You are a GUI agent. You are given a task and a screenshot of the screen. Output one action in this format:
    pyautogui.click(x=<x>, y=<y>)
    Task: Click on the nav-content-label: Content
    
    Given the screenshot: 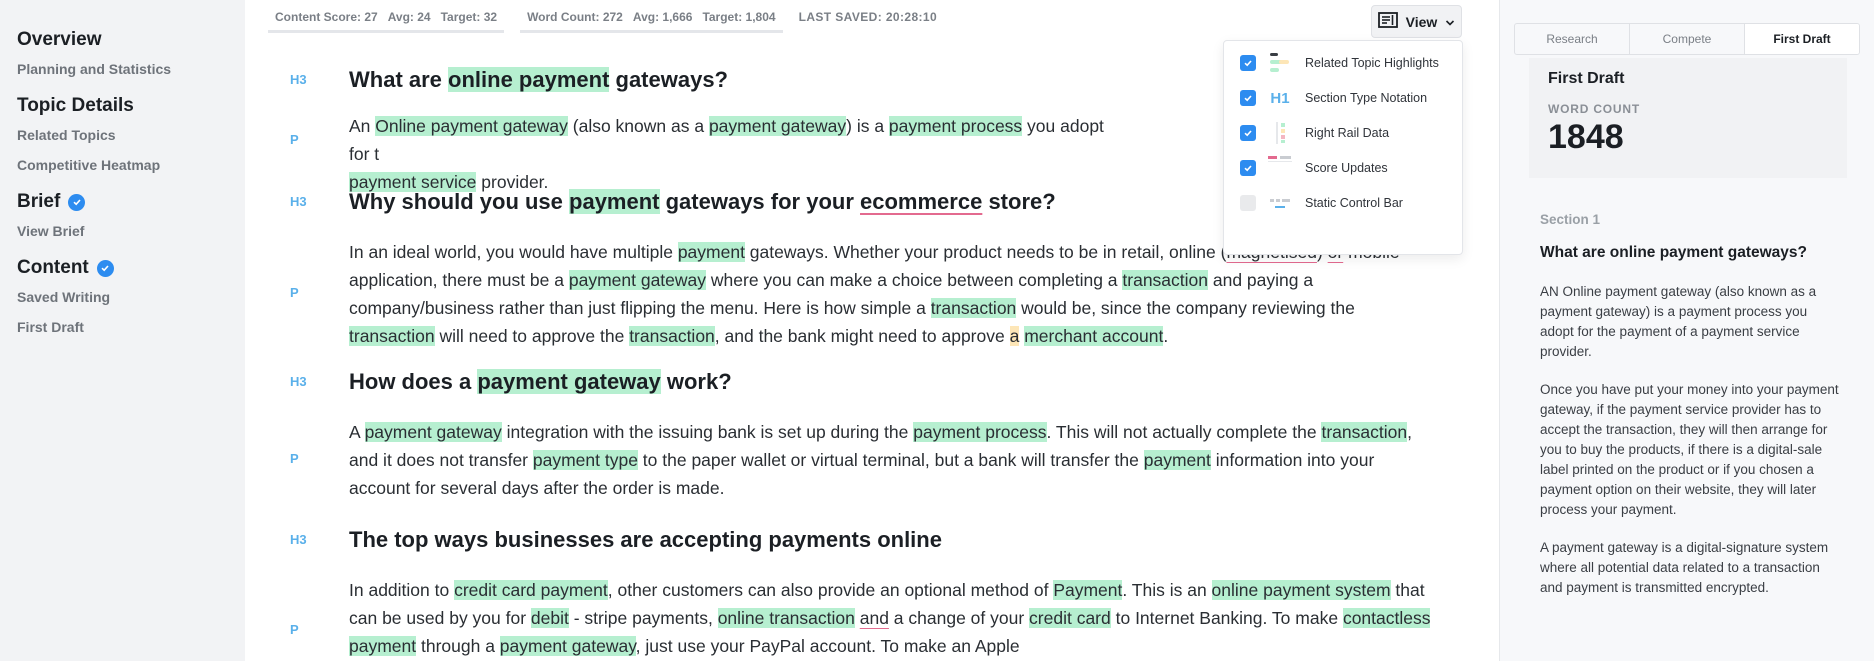 What is the action you would take?
    pyautogui.click(x=53, y=267)
    